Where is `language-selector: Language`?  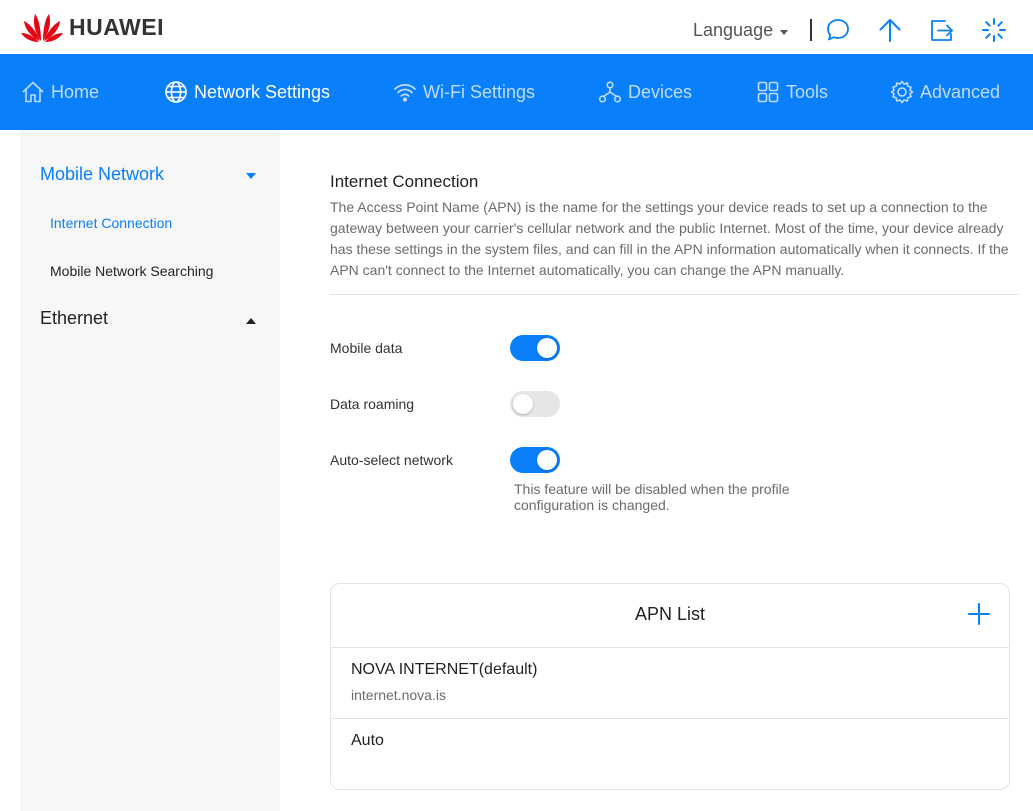
language-selector: Language is located at coordinates (741, 30).